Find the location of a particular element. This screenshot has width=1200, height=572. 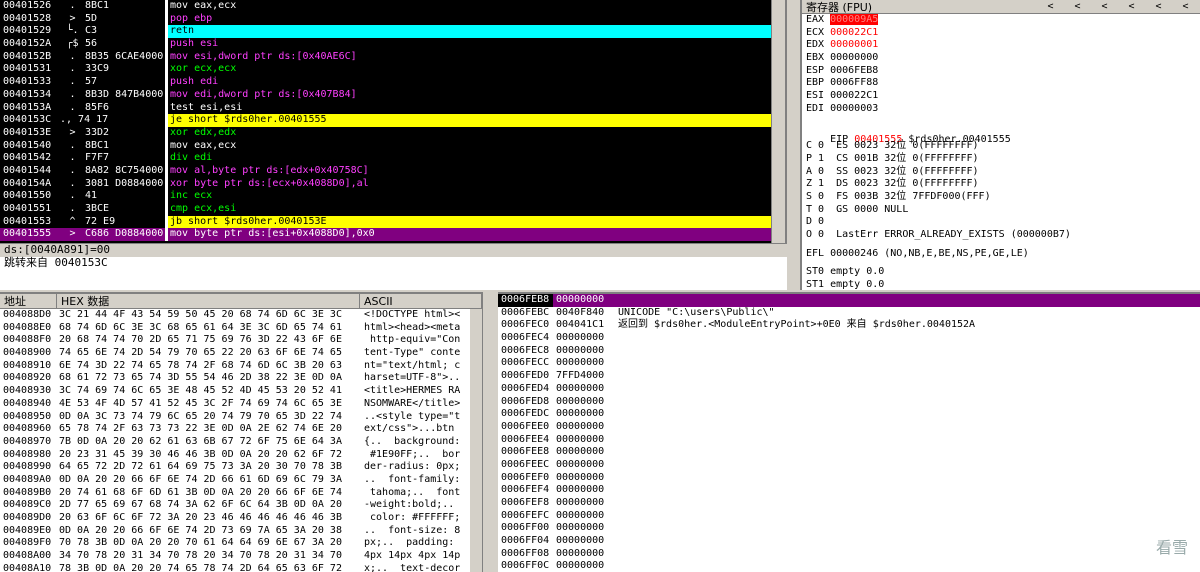

stack-row: 0006FEE4 00000000 is located at coordinates (849, 440).